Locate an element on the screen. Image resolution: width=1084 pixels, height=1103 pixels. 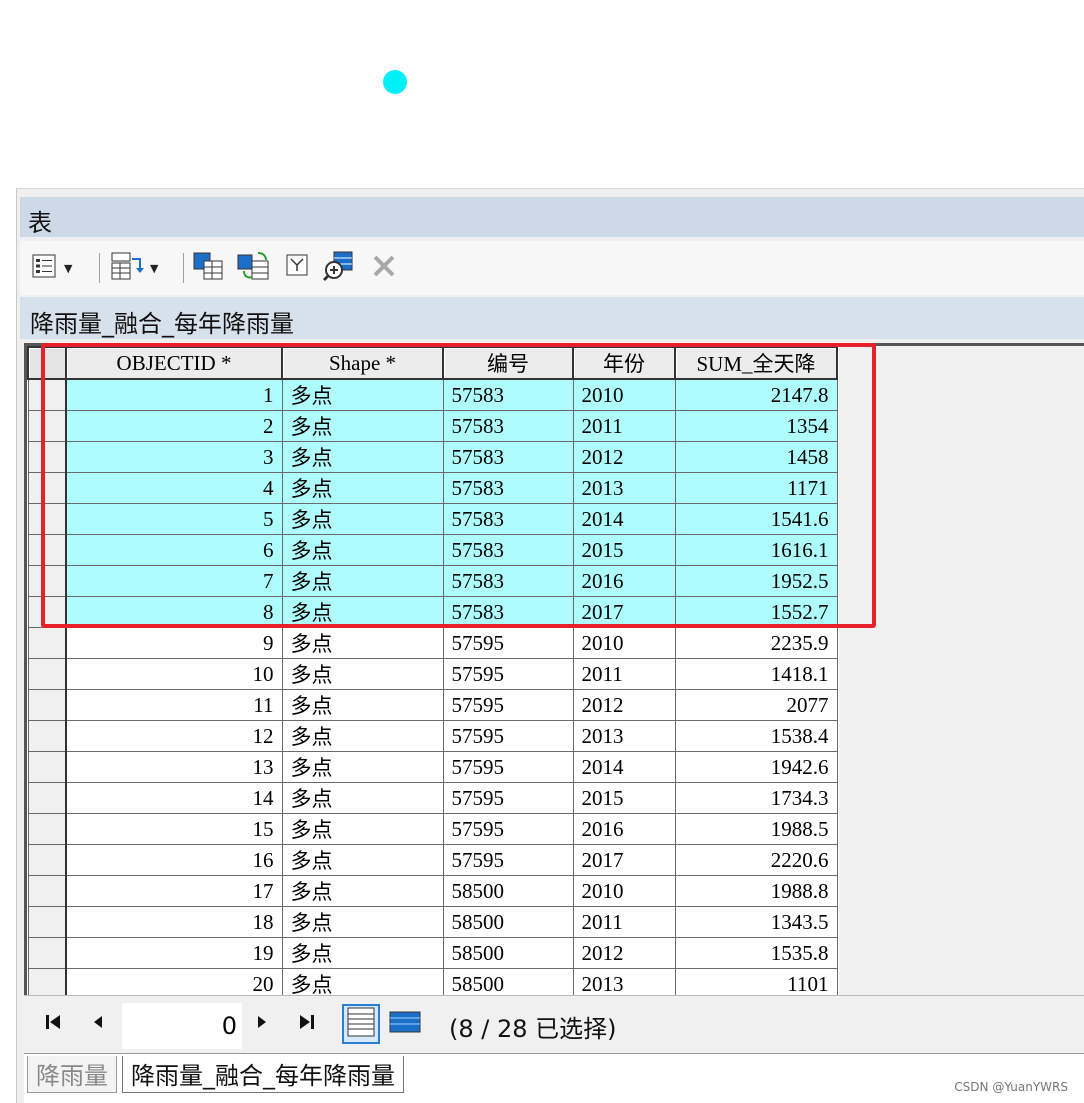
table-row: 20 多点 58500 2013 1101 is located at coordinates (432, 983).